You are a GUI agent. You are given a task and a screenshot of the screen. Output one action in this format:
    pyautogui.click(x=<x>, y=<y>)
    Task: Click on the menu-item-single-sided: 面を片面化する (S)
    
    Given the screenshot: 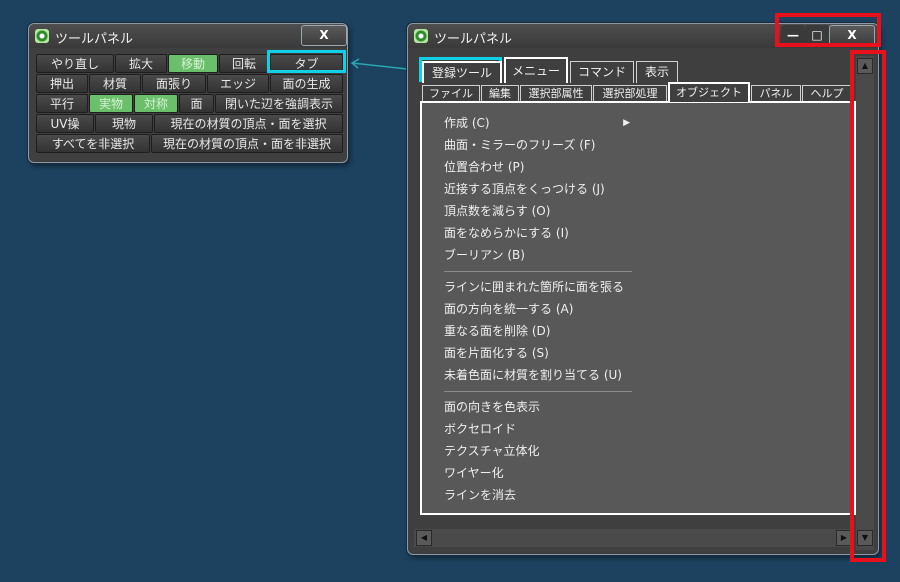 What is the action you would take?
    pyautogui.click(x=496, y=353)
    